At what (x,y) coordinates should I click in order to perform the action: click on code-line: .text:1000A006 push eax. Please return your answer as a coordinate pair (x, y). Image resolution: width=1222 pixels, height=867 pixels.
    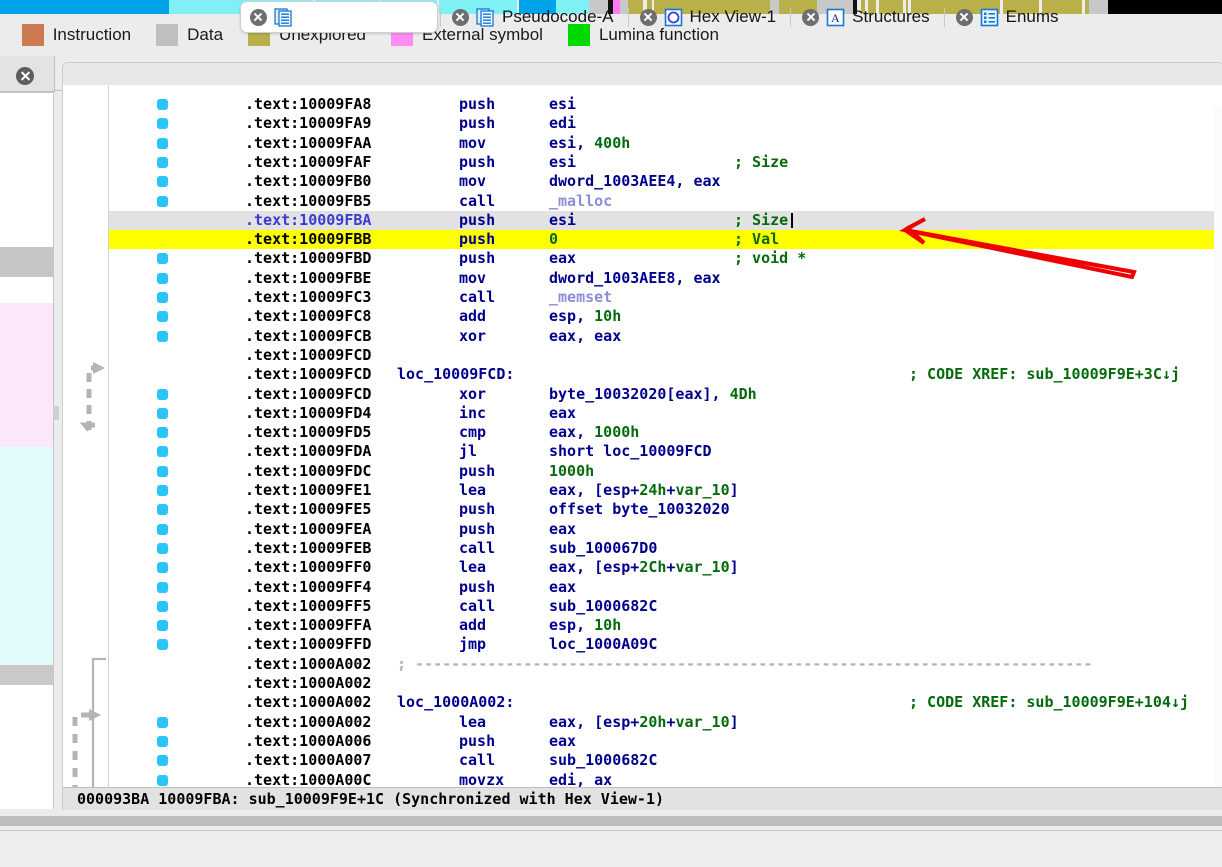
    Looking at the image, I should click on (665, 741).